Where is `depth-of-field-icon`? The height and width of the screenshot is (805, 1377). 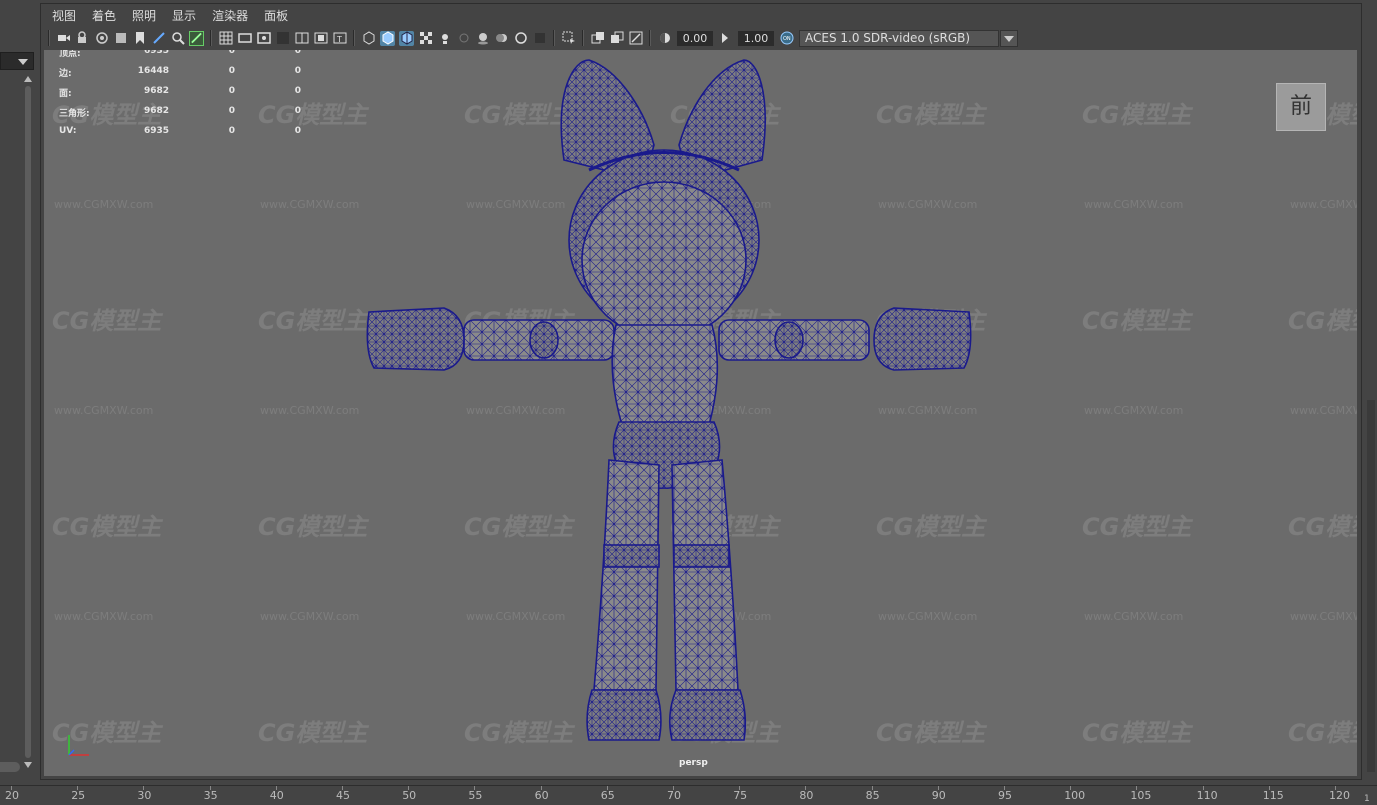 depth-of-field-icon is located at coordinates (539, 38).